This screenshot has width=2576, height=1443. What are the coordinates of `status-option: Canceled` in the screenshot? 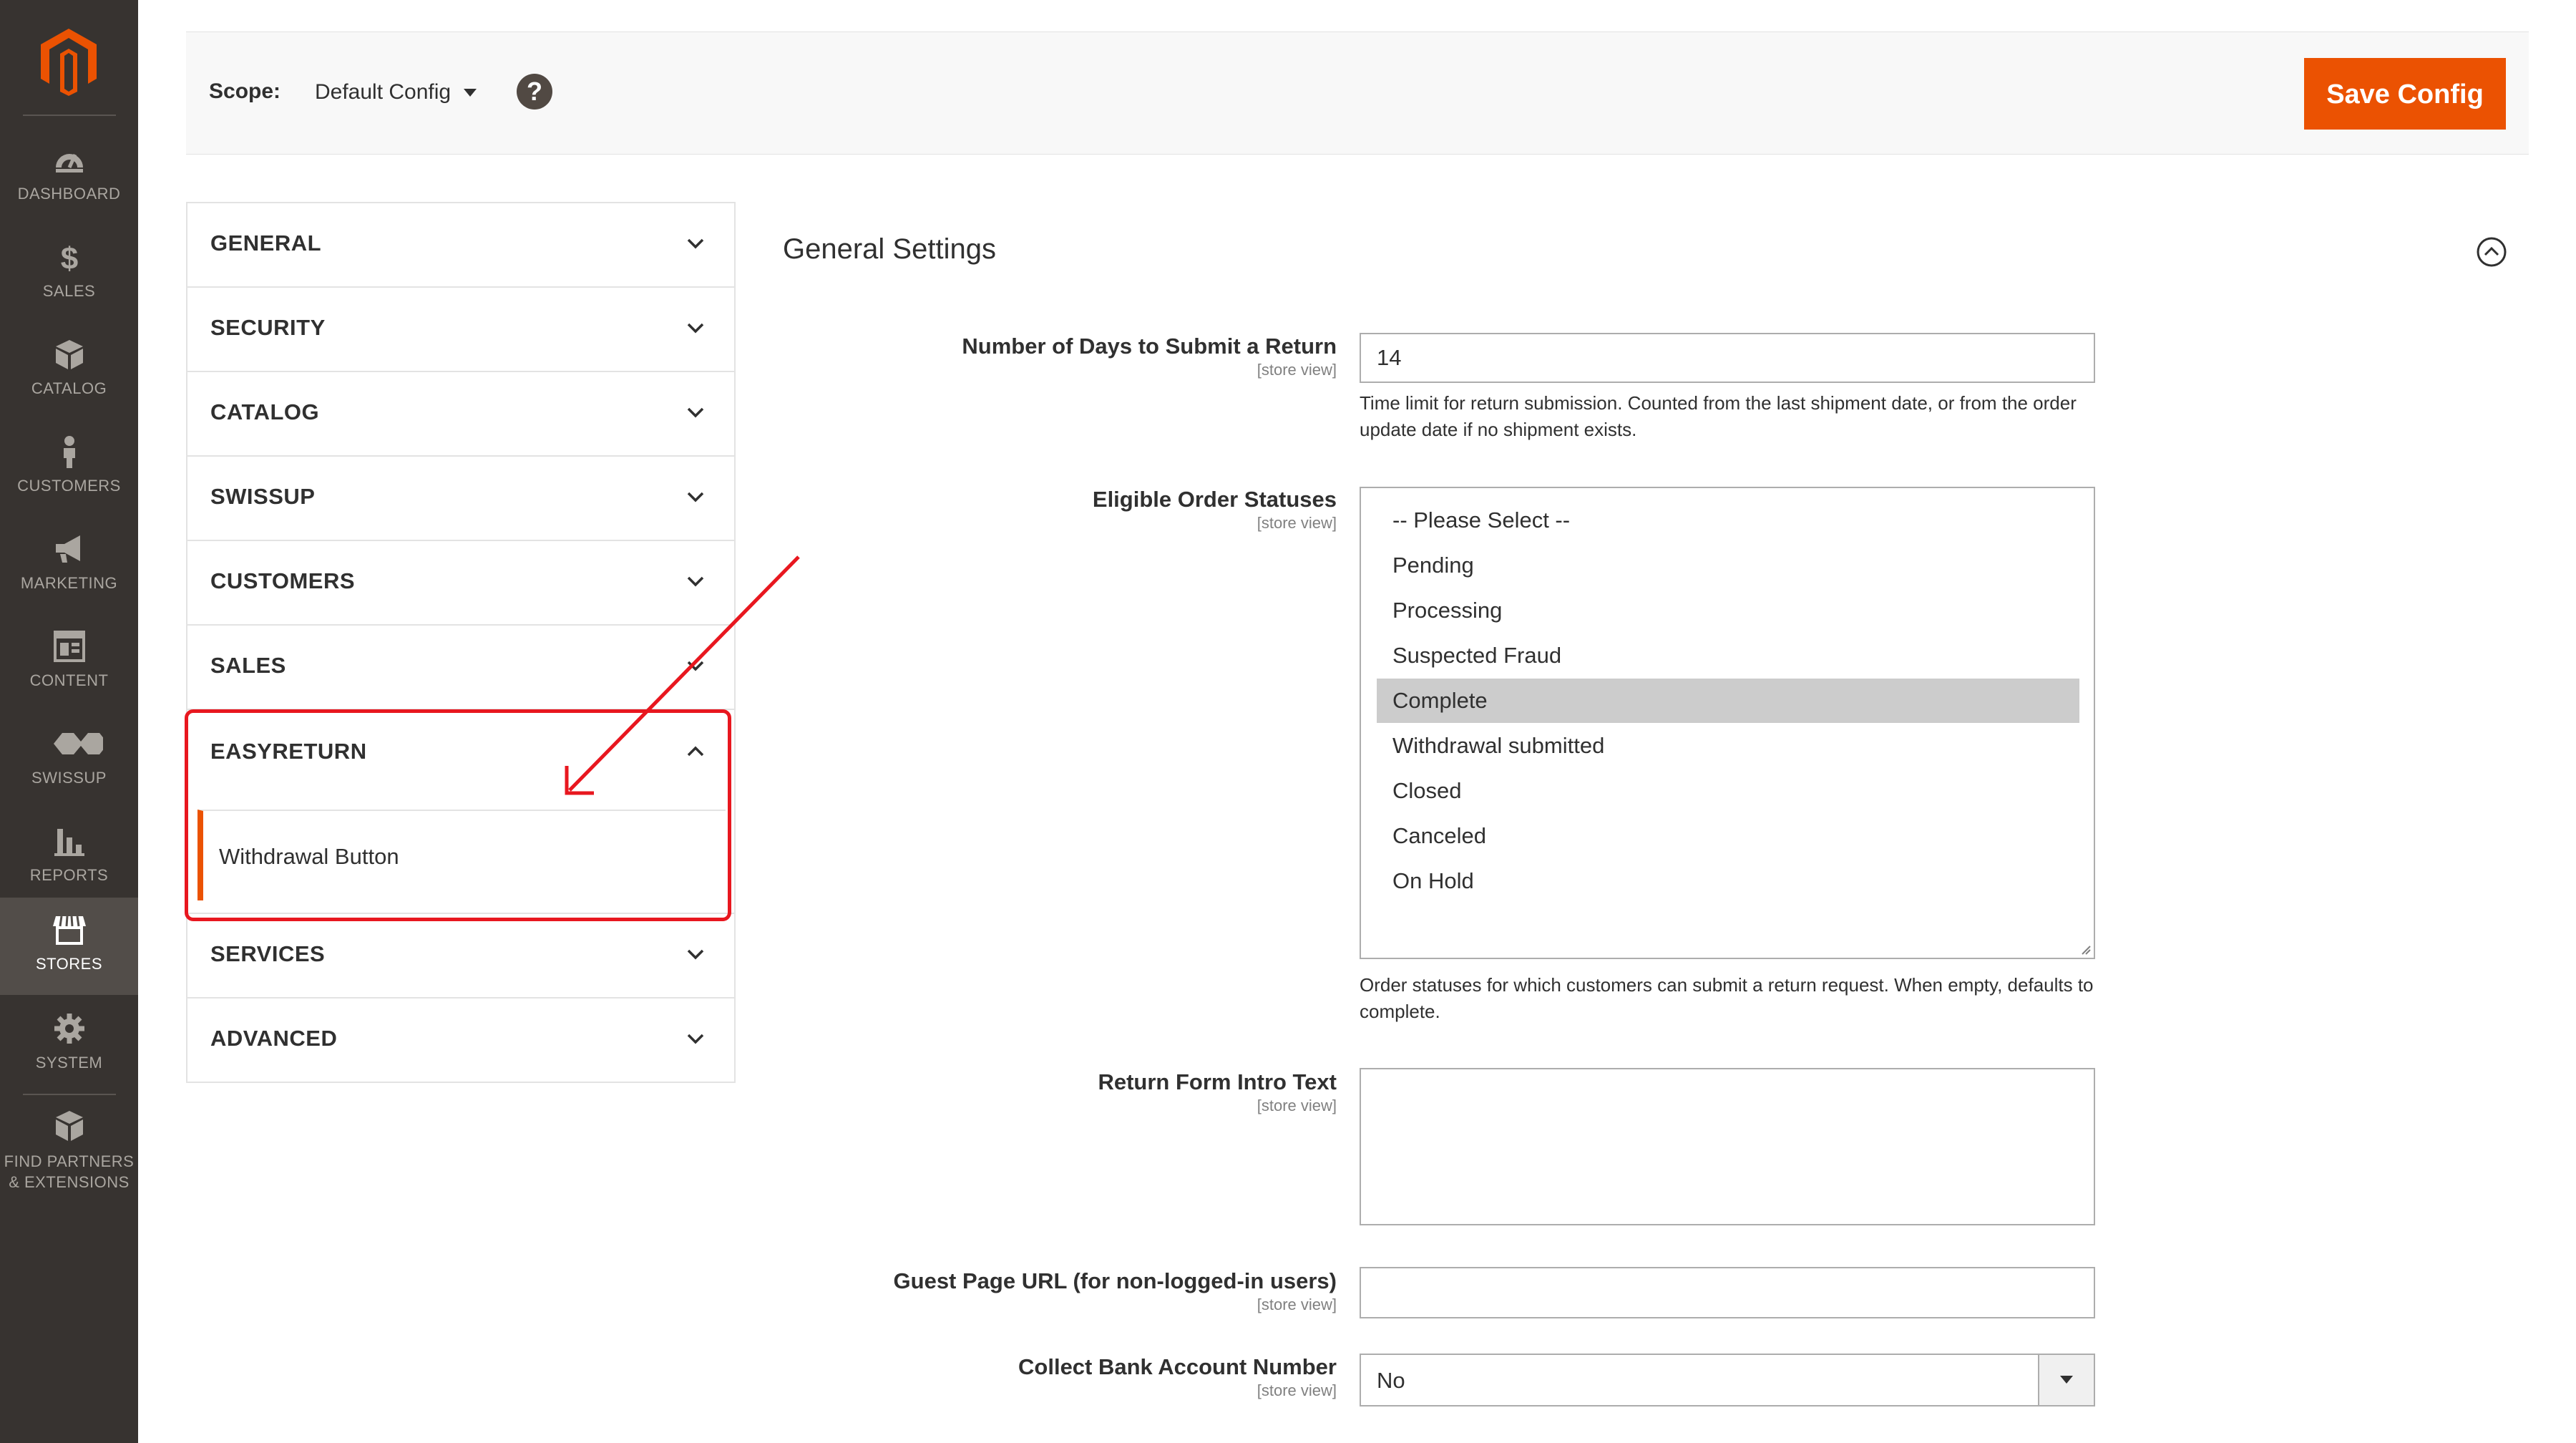 It's located at (1728, 836).